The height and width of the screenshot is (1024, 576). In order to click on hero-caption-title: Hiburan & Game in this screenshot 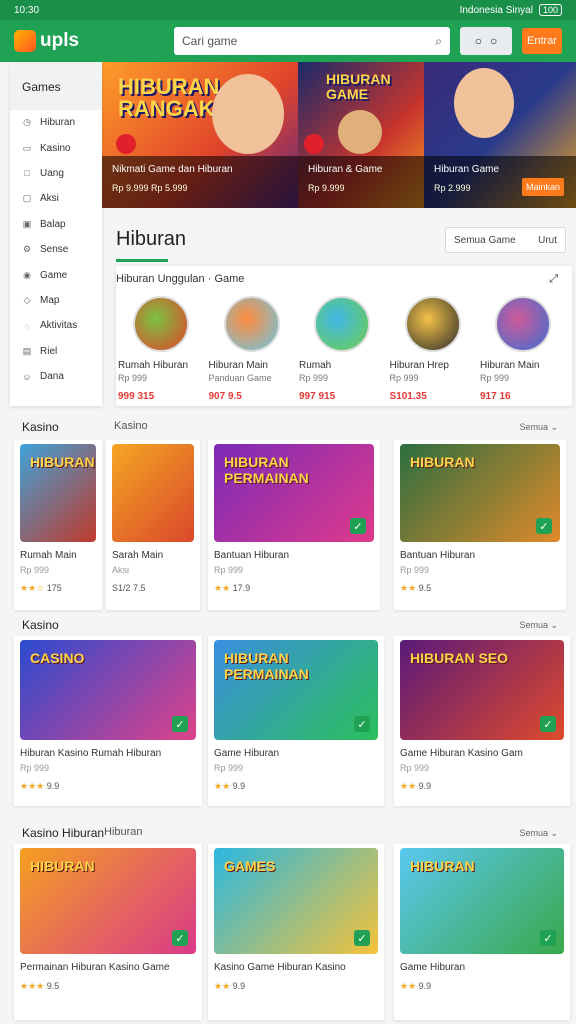, I will do `click(345, 169)`.